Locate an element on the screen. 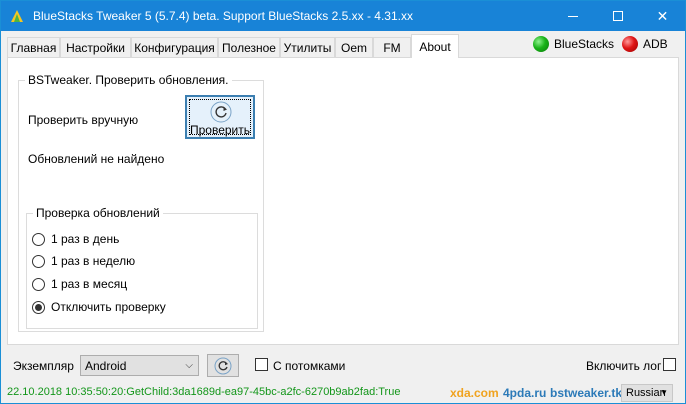 The width and height of the screenshot is (686, 404). update-result-text: Обновлений не найдено is located at coordinates (96, 159).